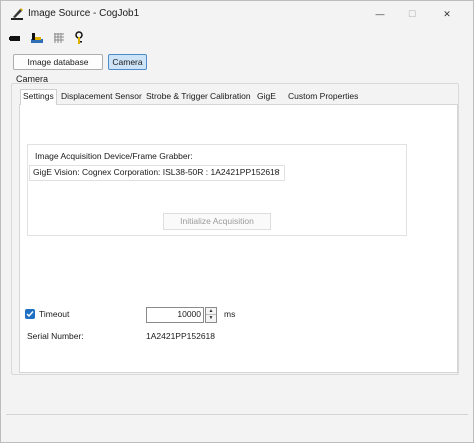 The image size is (474, 443). I want to click on camera-group-label: Camera, so click(32, 79).